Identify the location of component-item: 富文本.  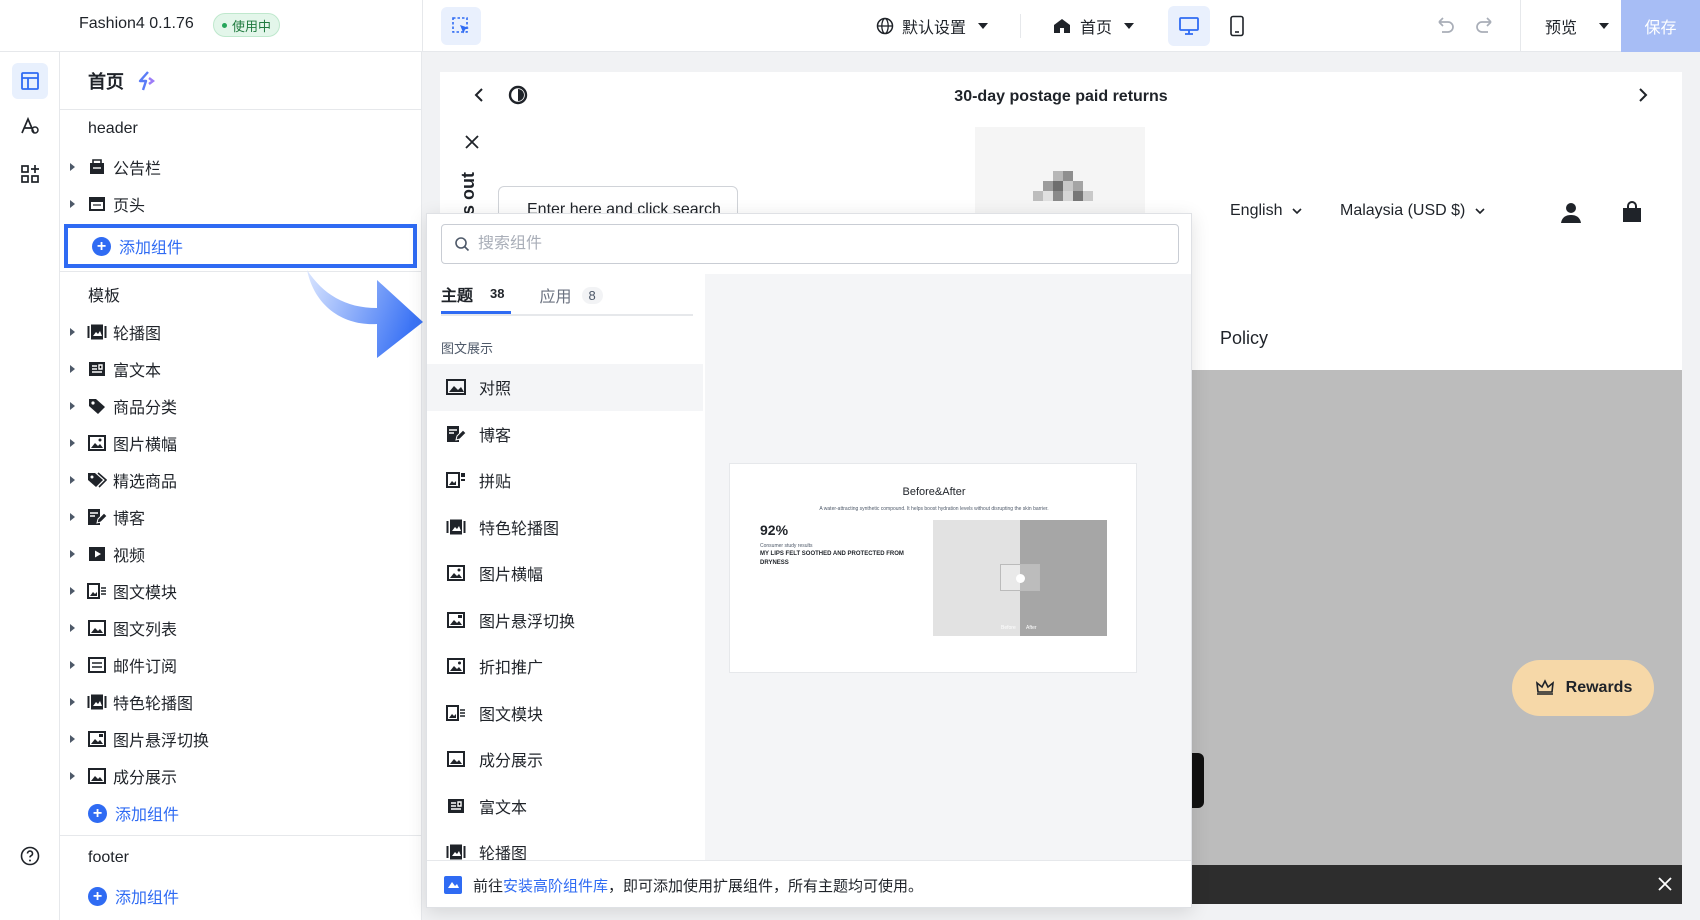
(565, 806).